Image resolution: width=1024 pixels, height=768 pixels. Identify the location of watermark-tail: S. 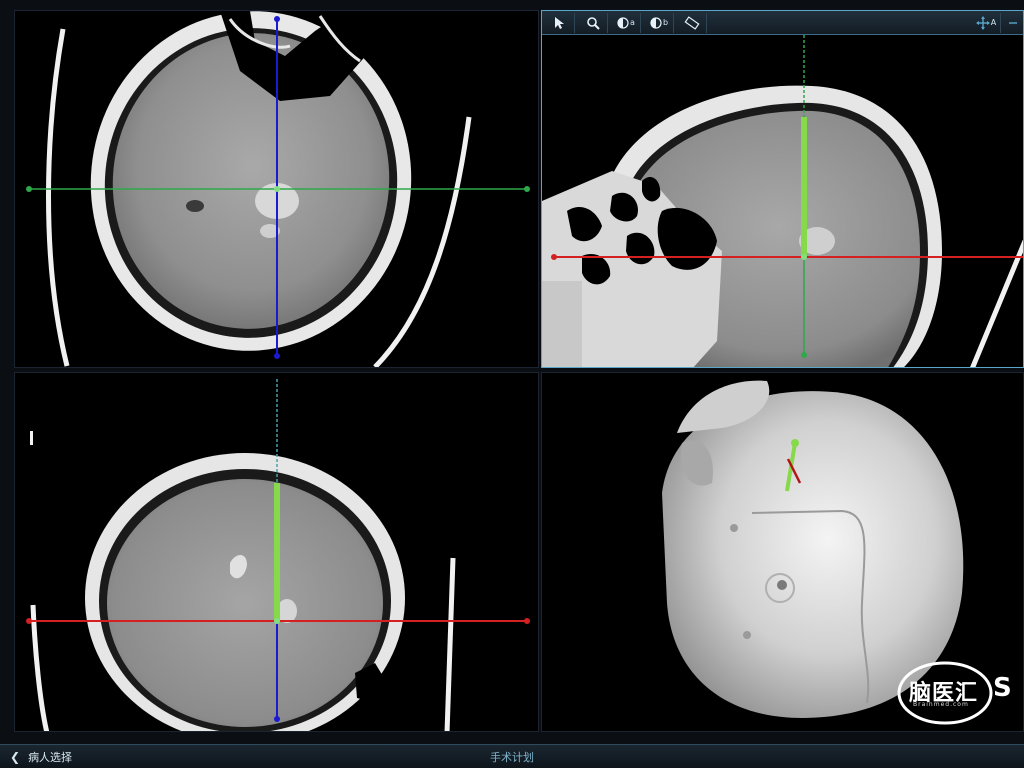
(1002, 688).